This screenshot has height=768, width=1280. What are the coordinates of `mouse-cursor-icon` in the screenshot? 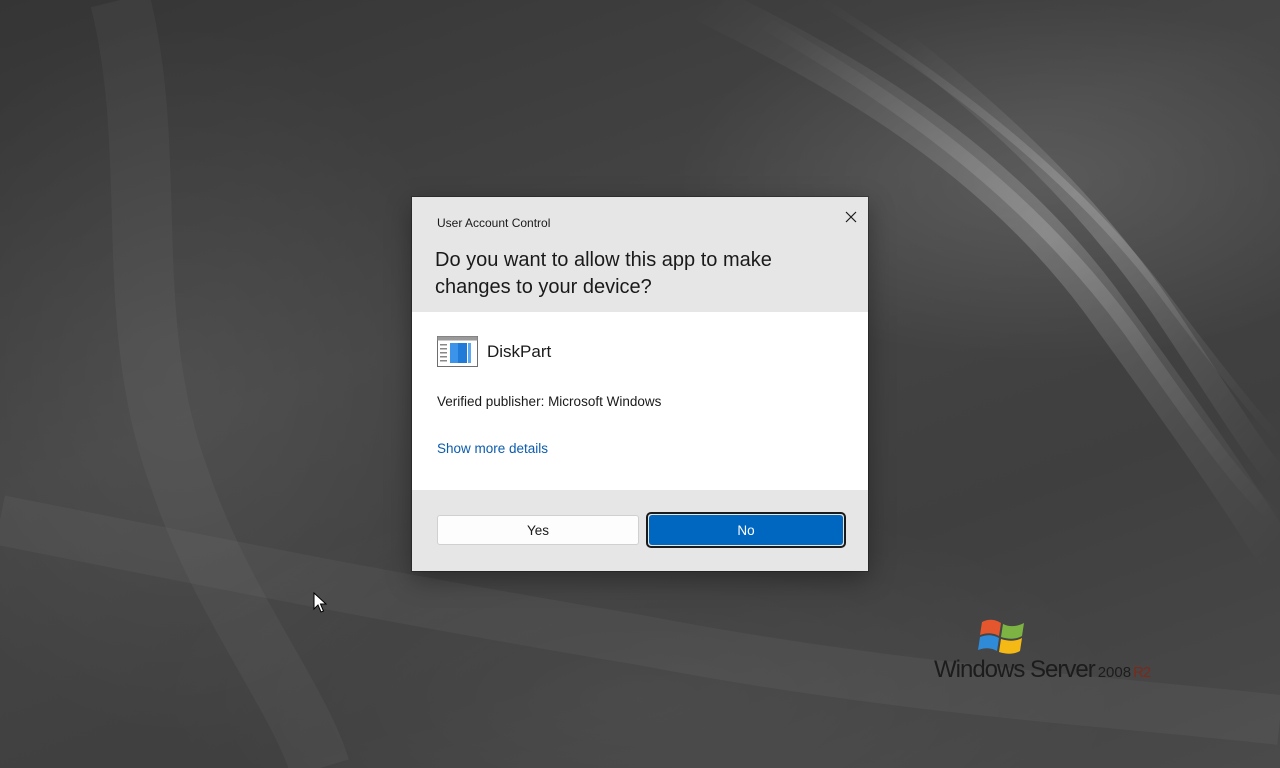 It's located at (320, 602).